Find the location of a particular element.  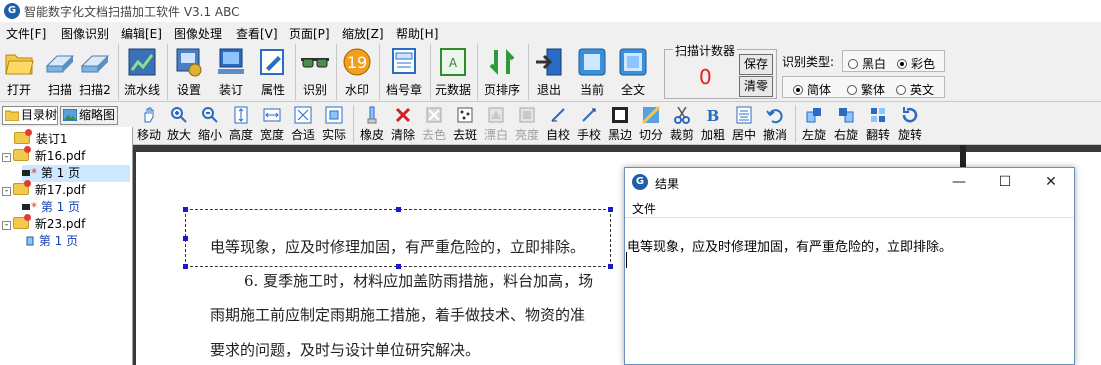

tree-node-binding: 装订1 is located at coordinates (39, 138).